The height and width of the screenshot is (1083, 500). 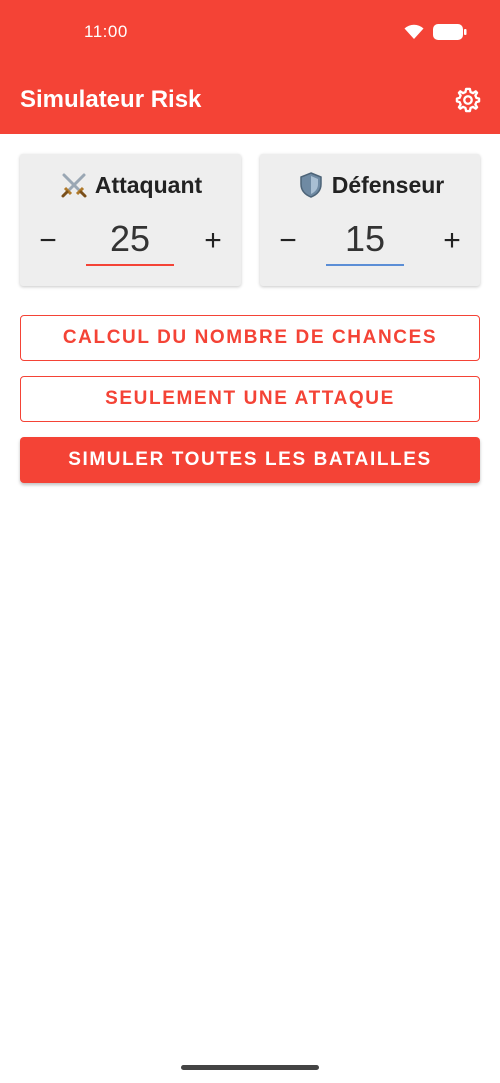 I want to click on defender-header: Défenseur, so click(x=370, y=185).